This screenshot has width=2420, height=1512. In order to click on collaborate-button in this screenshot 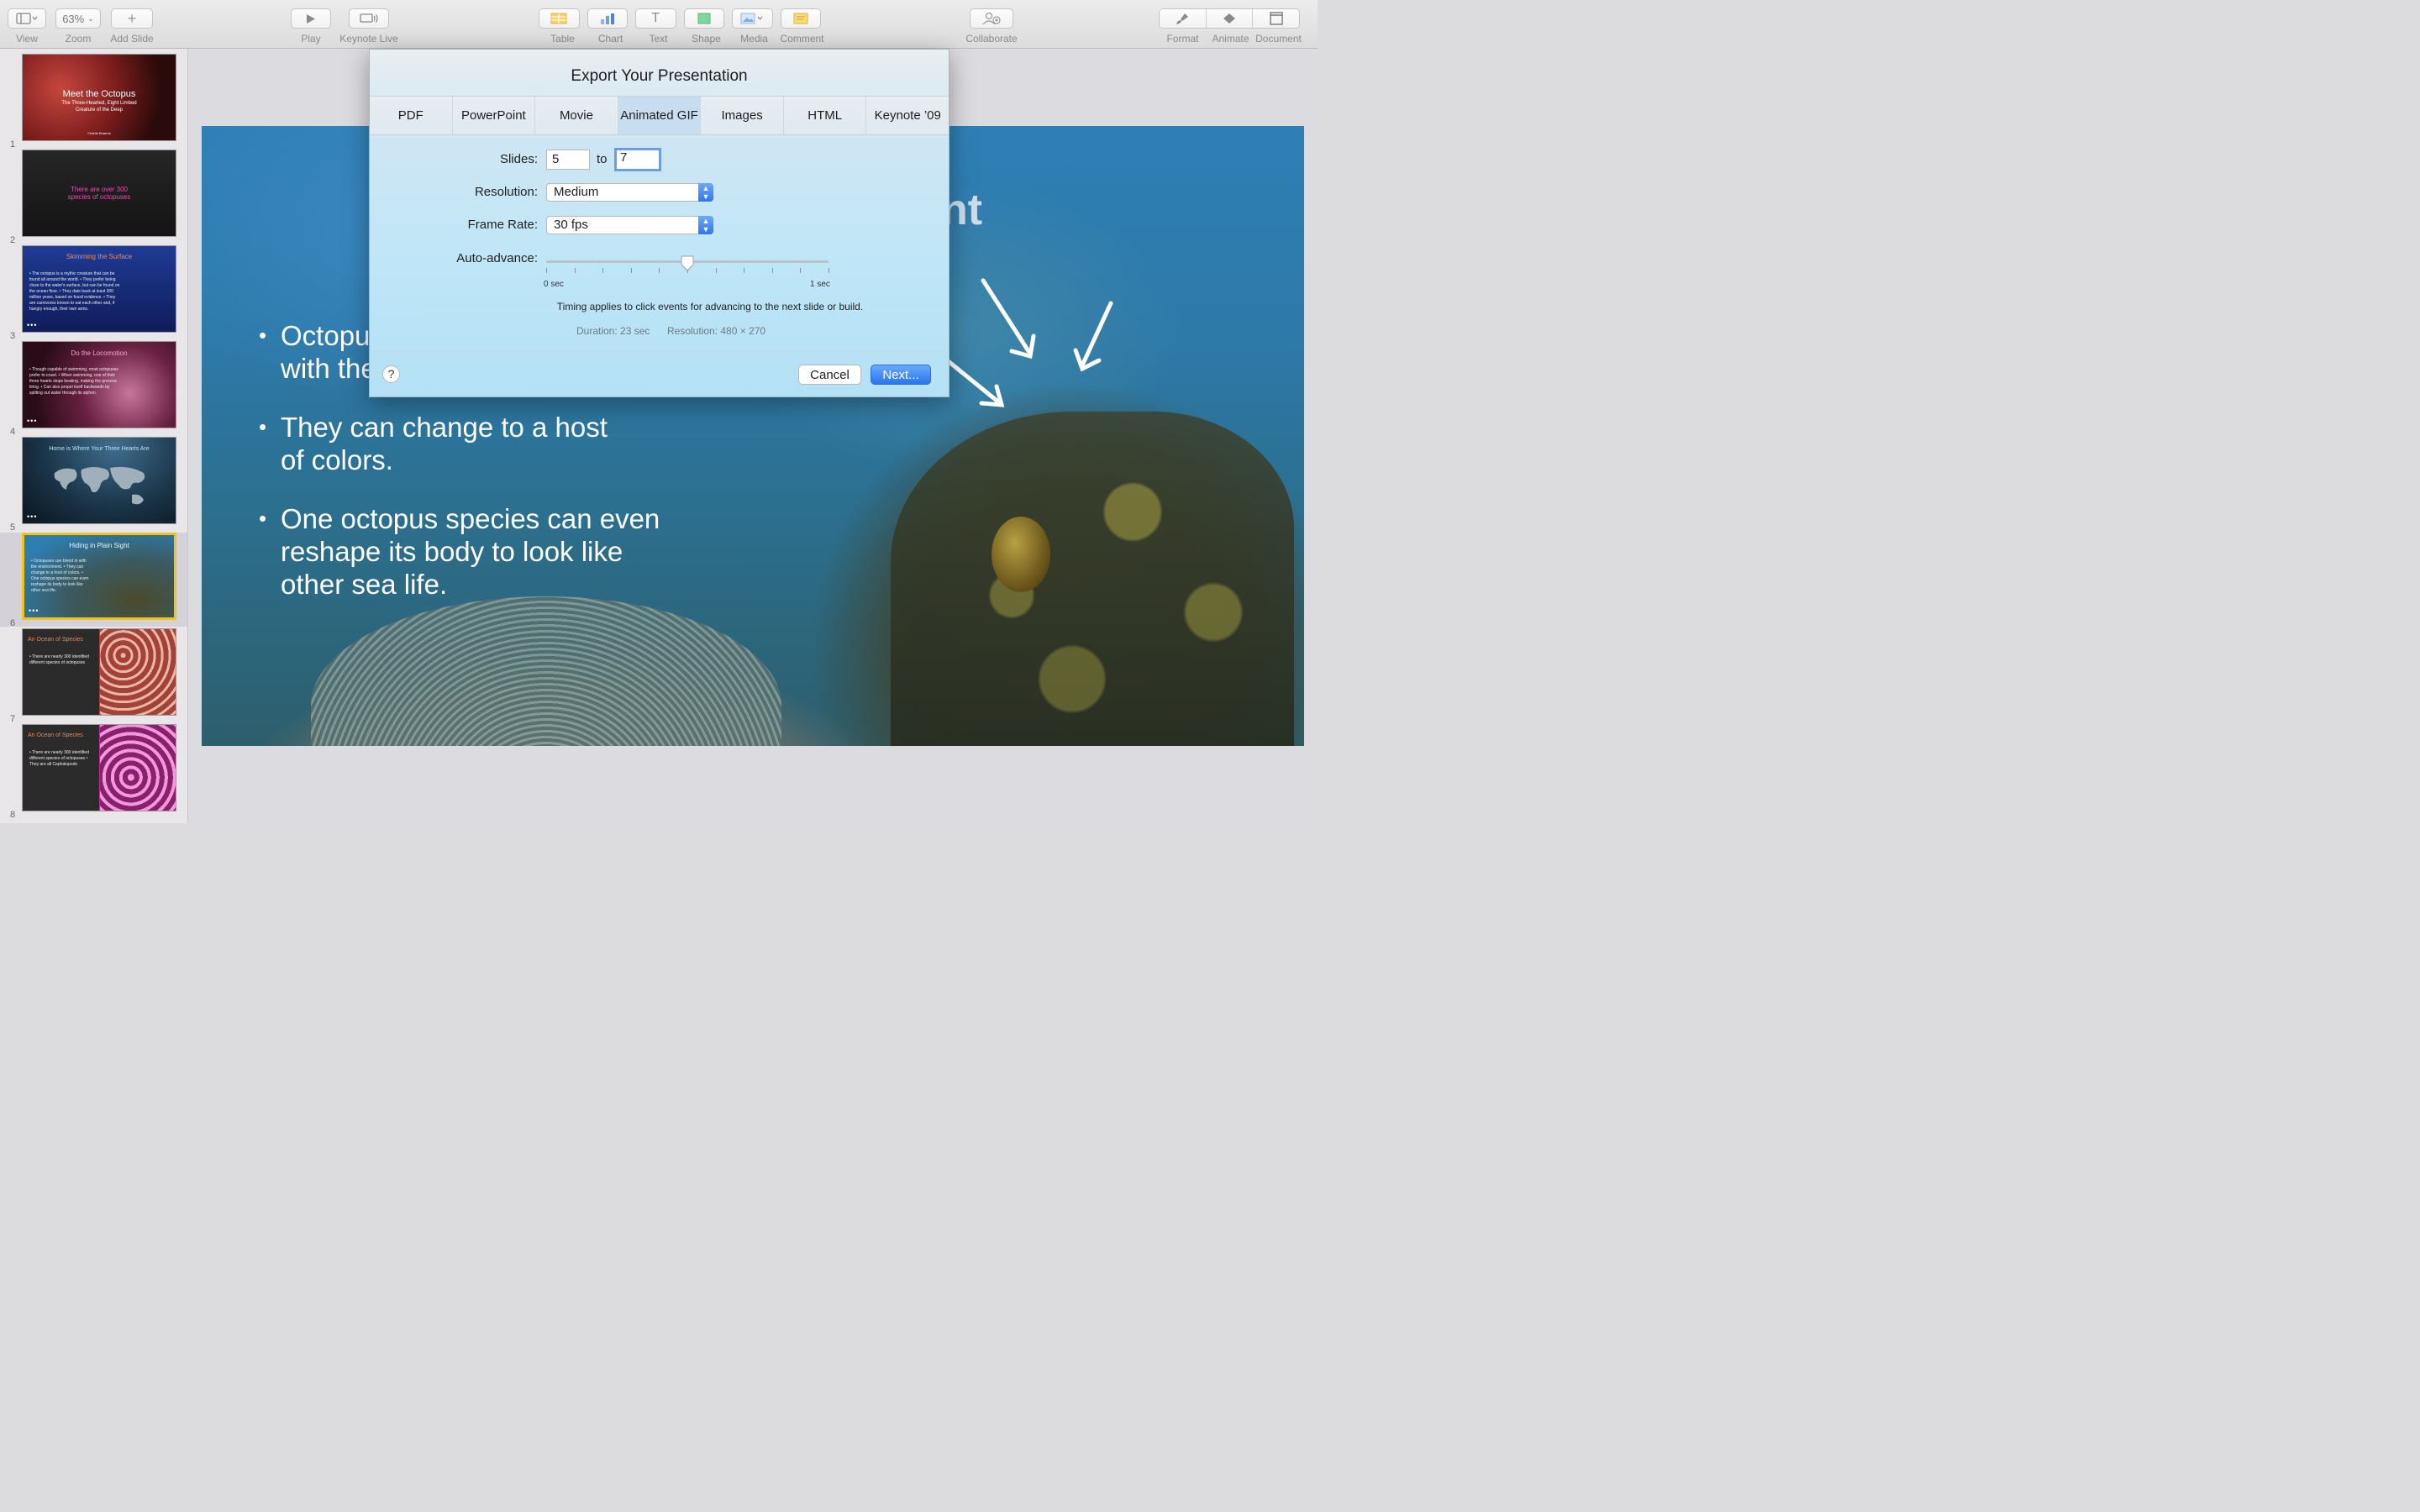, I will do `click(992, 18)`.